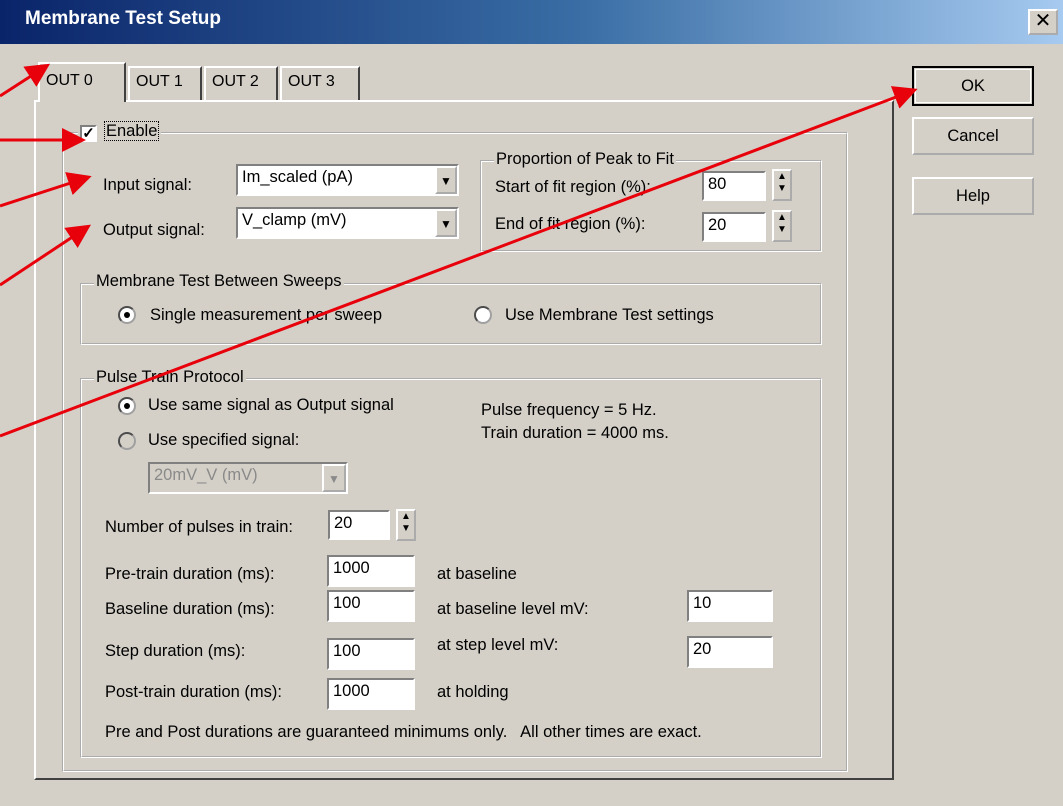  I want to click on pulse-frequency-text: Pulse frequency = 5 Hz., so click(569, 410).